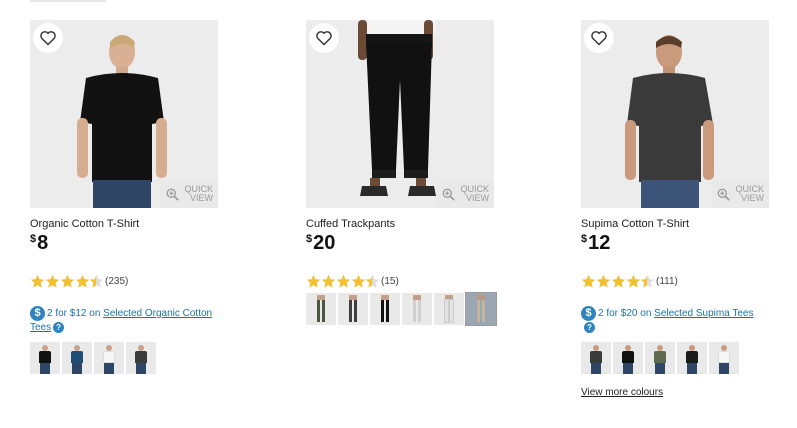  Describe the element at coordinates (117, 281) in the screenshot. I see `review-count: (235)` at that location.